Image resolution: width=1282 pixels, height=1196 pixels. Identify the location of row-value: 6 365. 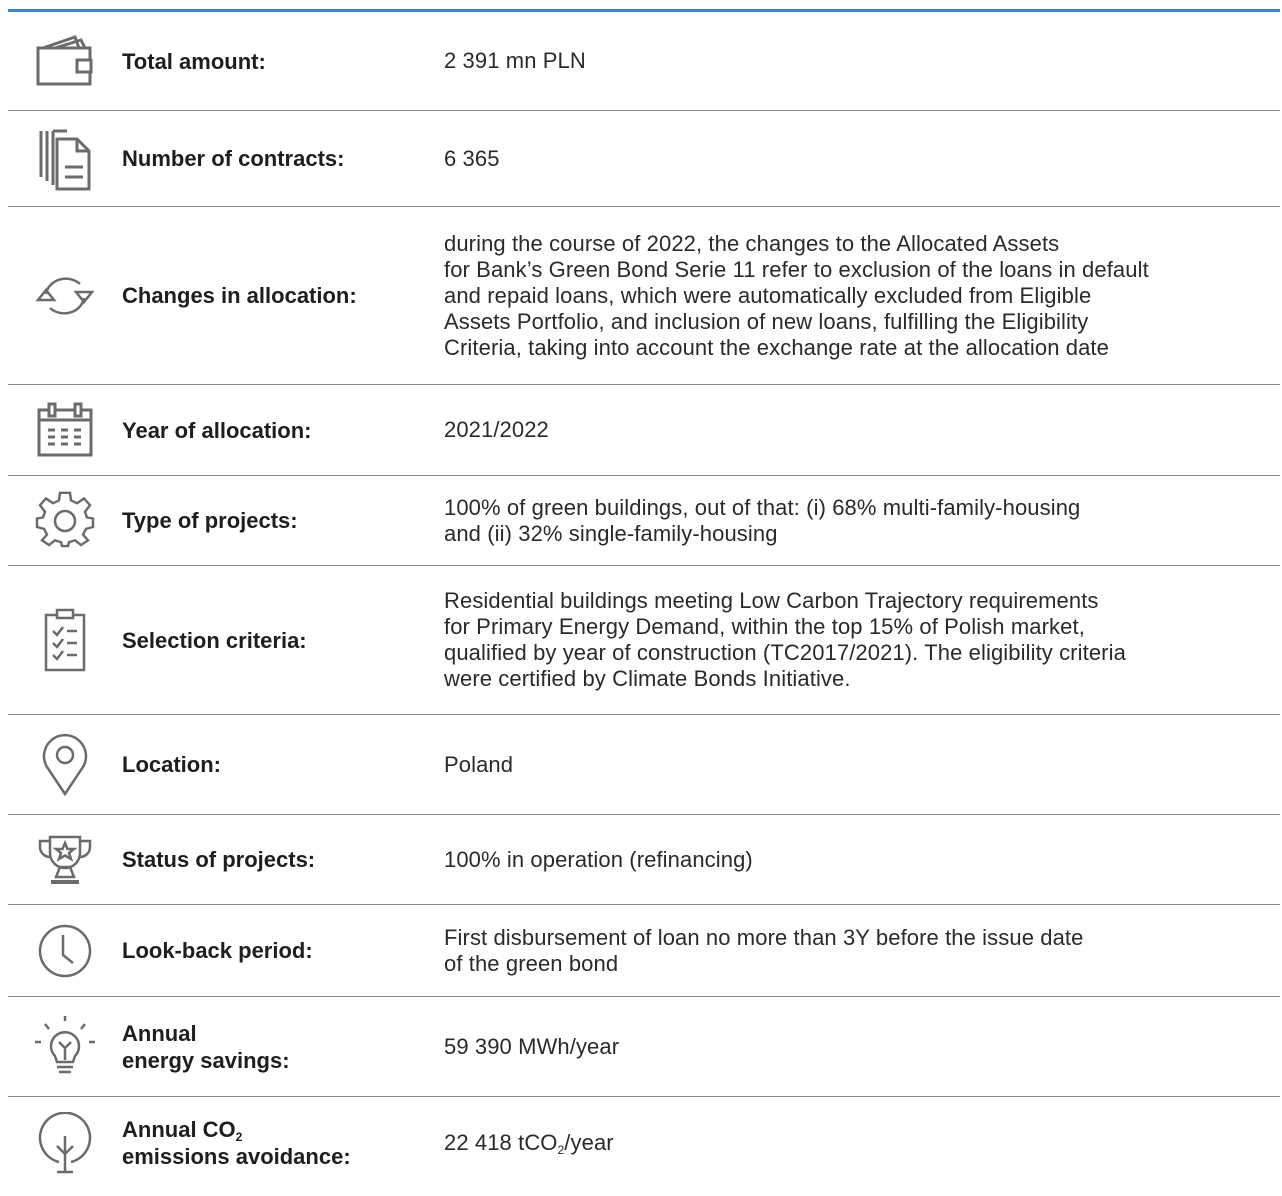
(472, 158).